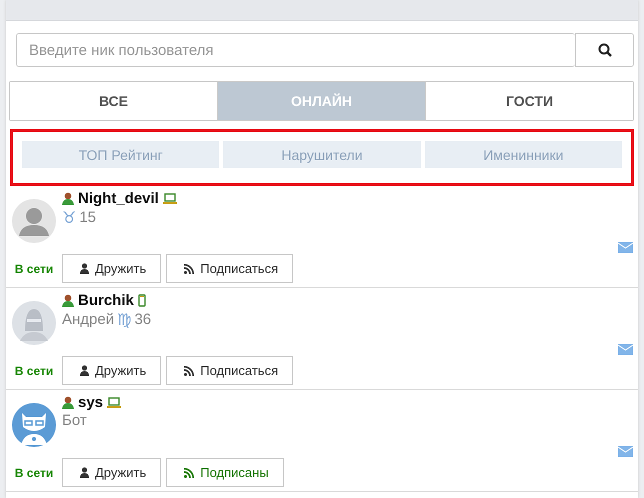 This screenshot has width=644, height=498. I want to click on age: 15, so click(87, 217).